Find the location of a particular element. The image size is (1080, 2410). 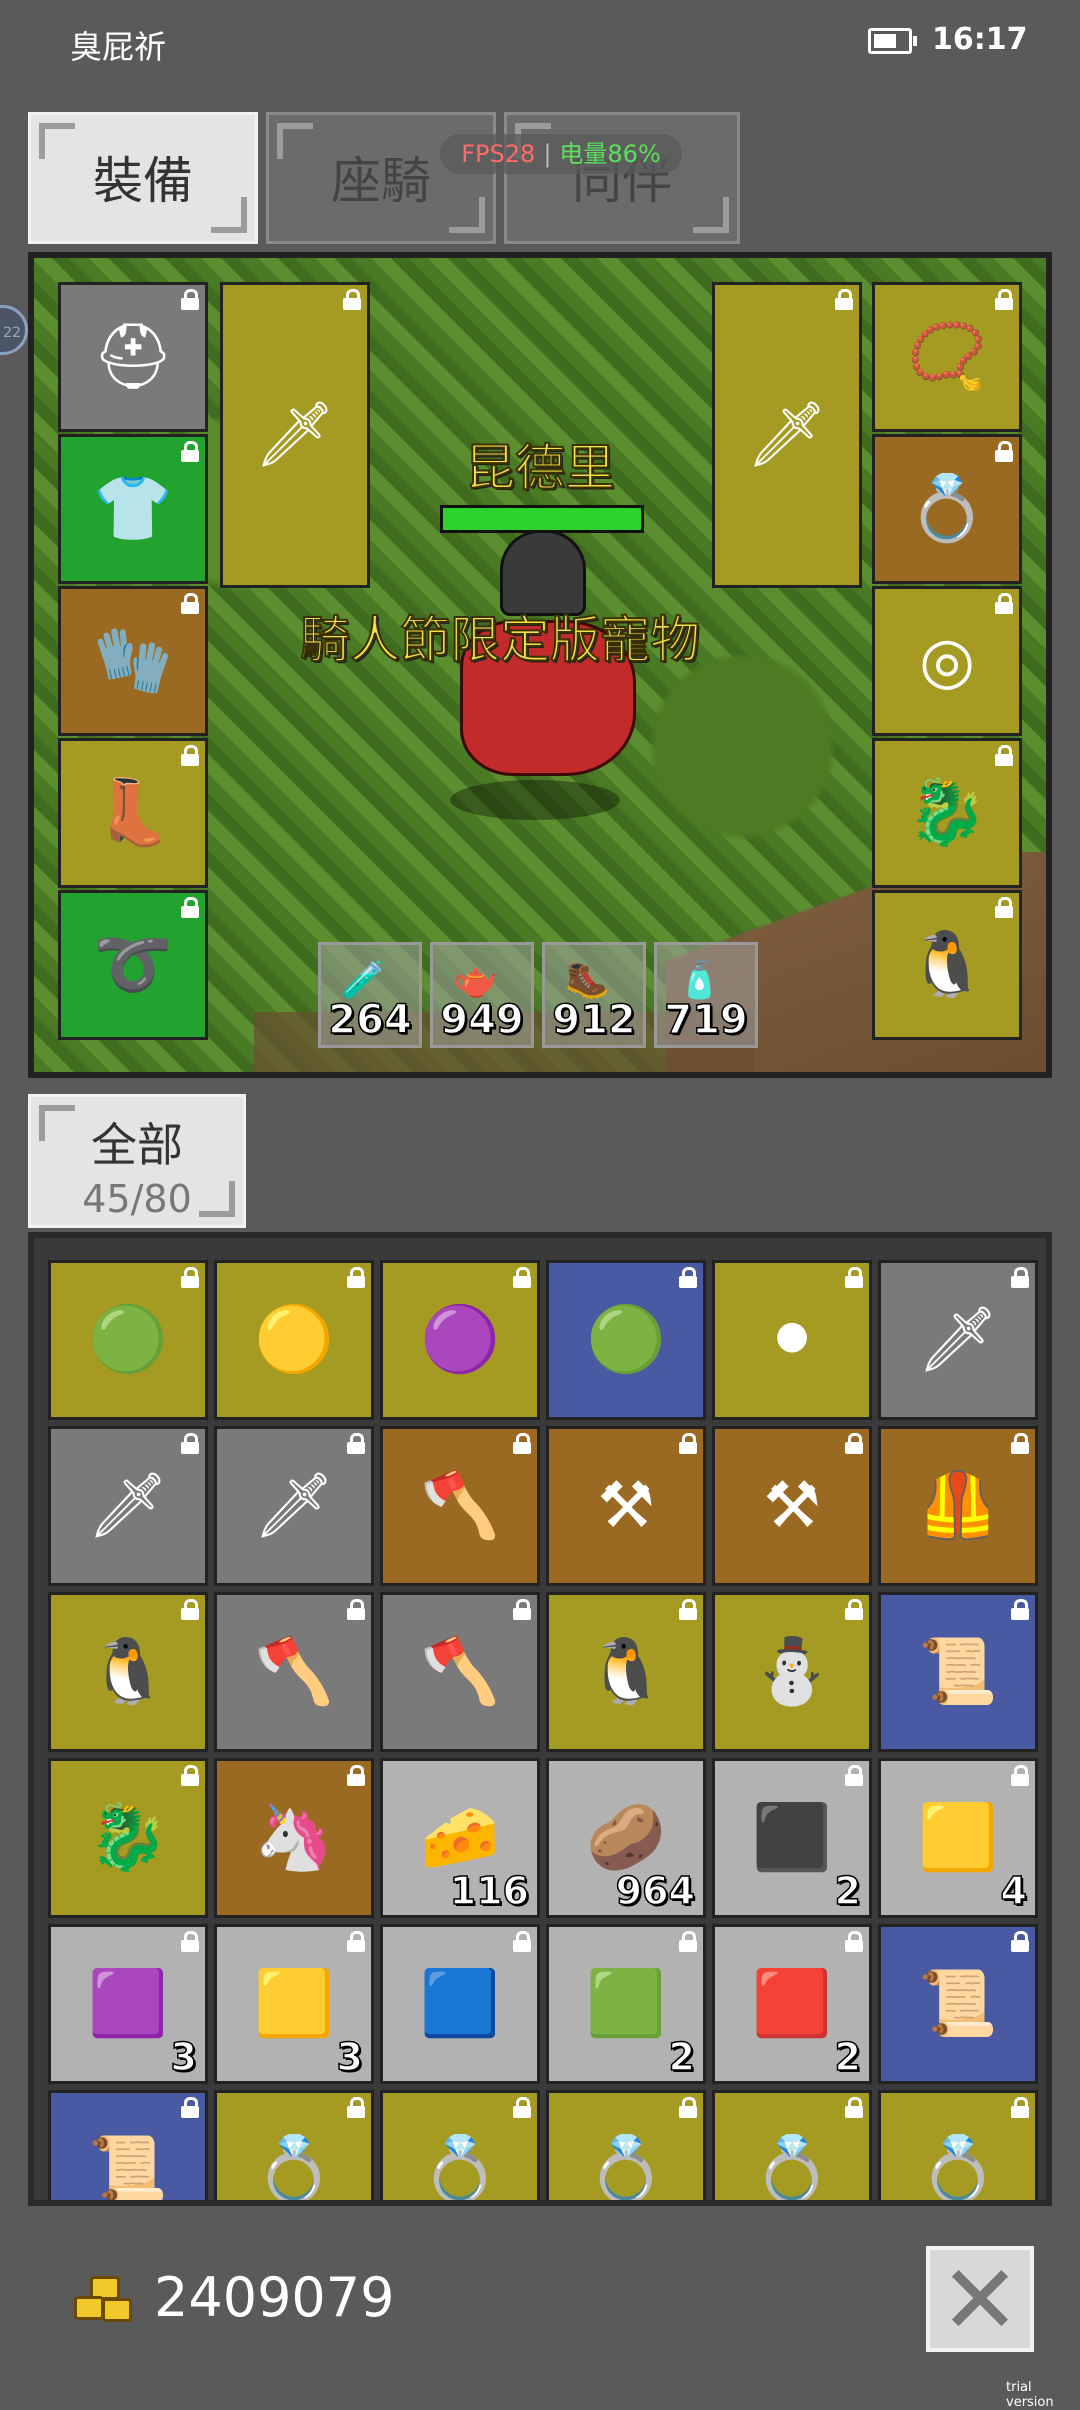

battery-icon is located at coordinates (892, 41).